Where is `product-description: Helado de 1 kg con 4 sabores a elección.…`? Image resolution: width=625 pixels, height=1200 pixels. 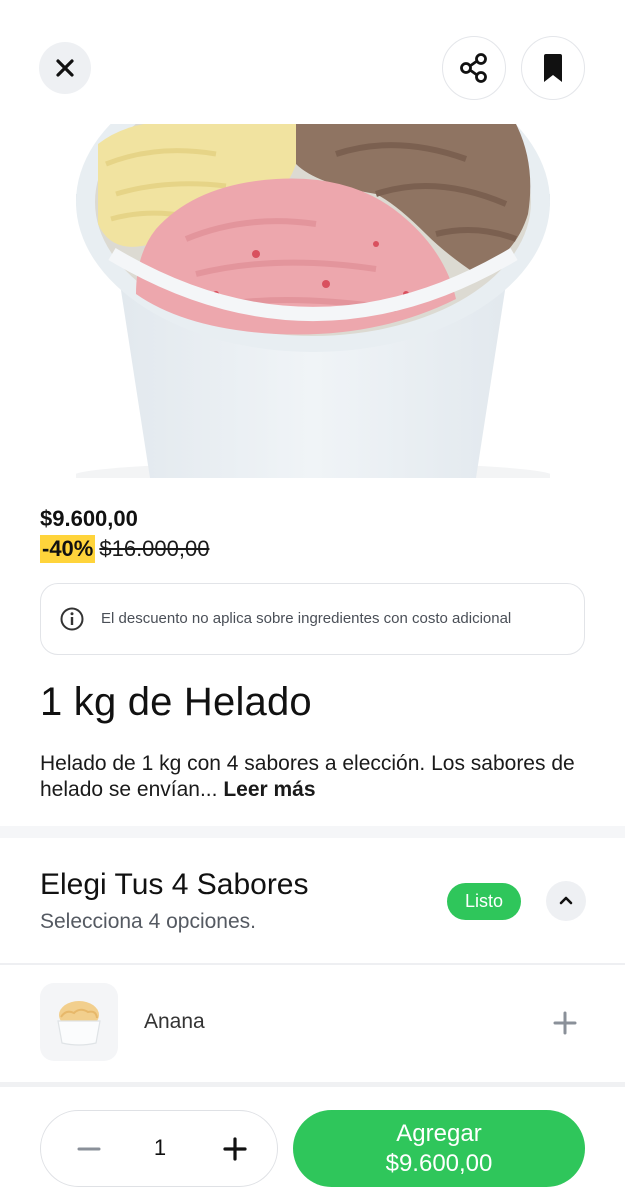
product-description: Helado de 1 kg con 4 sabores a elección.… is located at coordinates (312, 777).